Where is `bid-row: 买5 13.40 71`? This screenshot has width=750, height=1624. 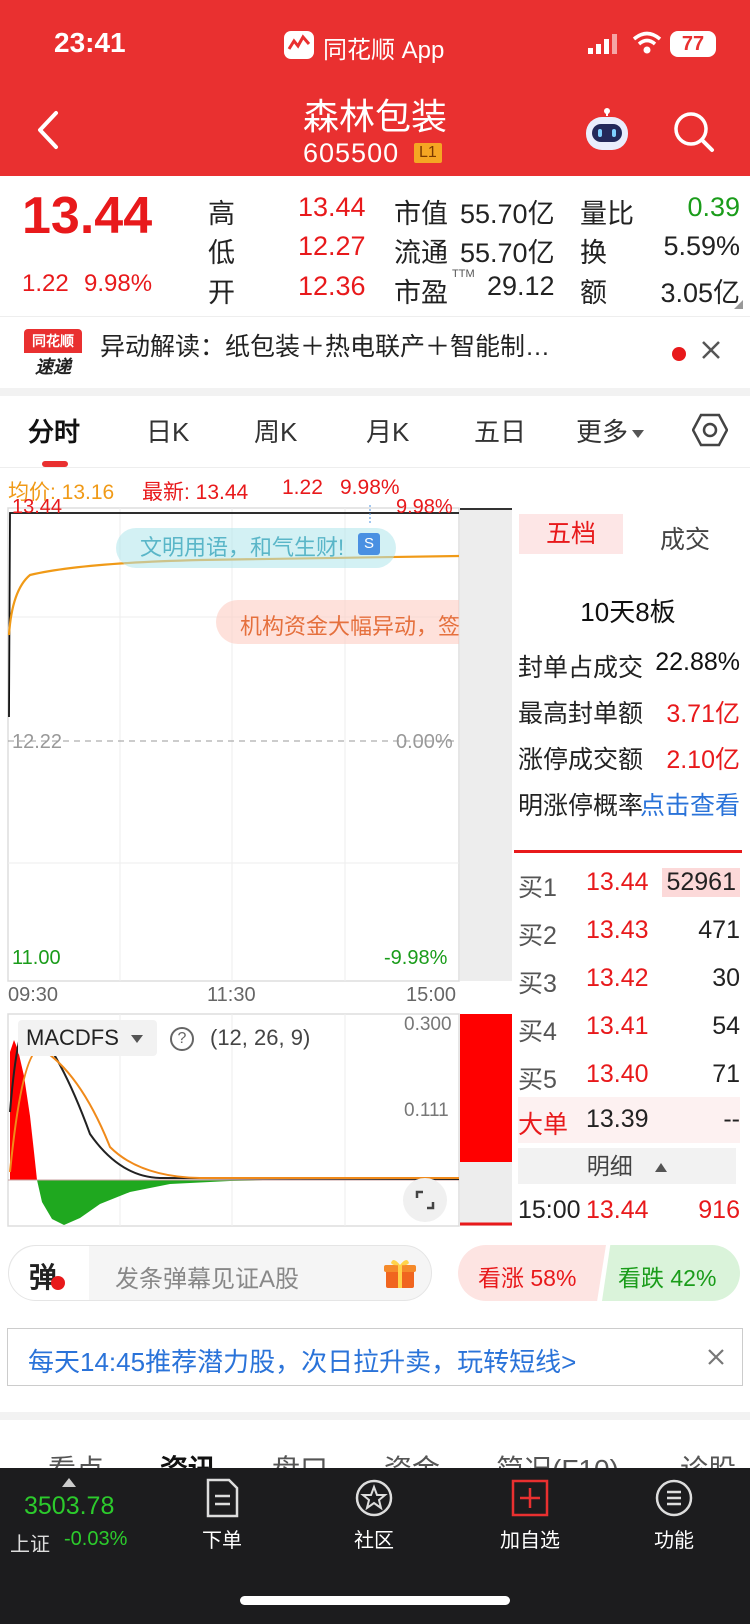
bid-row: 买5 13.40 71 is located at coordinates (629, 1075).